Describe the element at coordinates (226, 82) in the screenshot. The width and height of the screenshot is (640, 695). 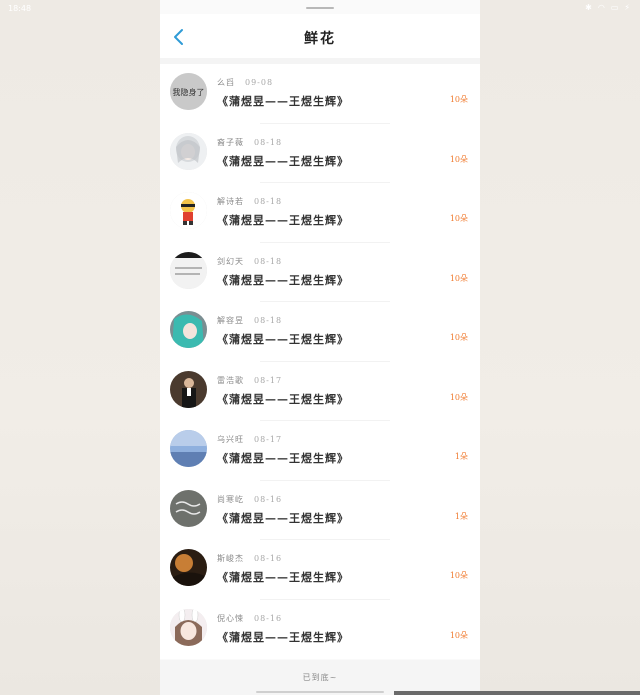
I see `sender-name: 么舀` at that location.